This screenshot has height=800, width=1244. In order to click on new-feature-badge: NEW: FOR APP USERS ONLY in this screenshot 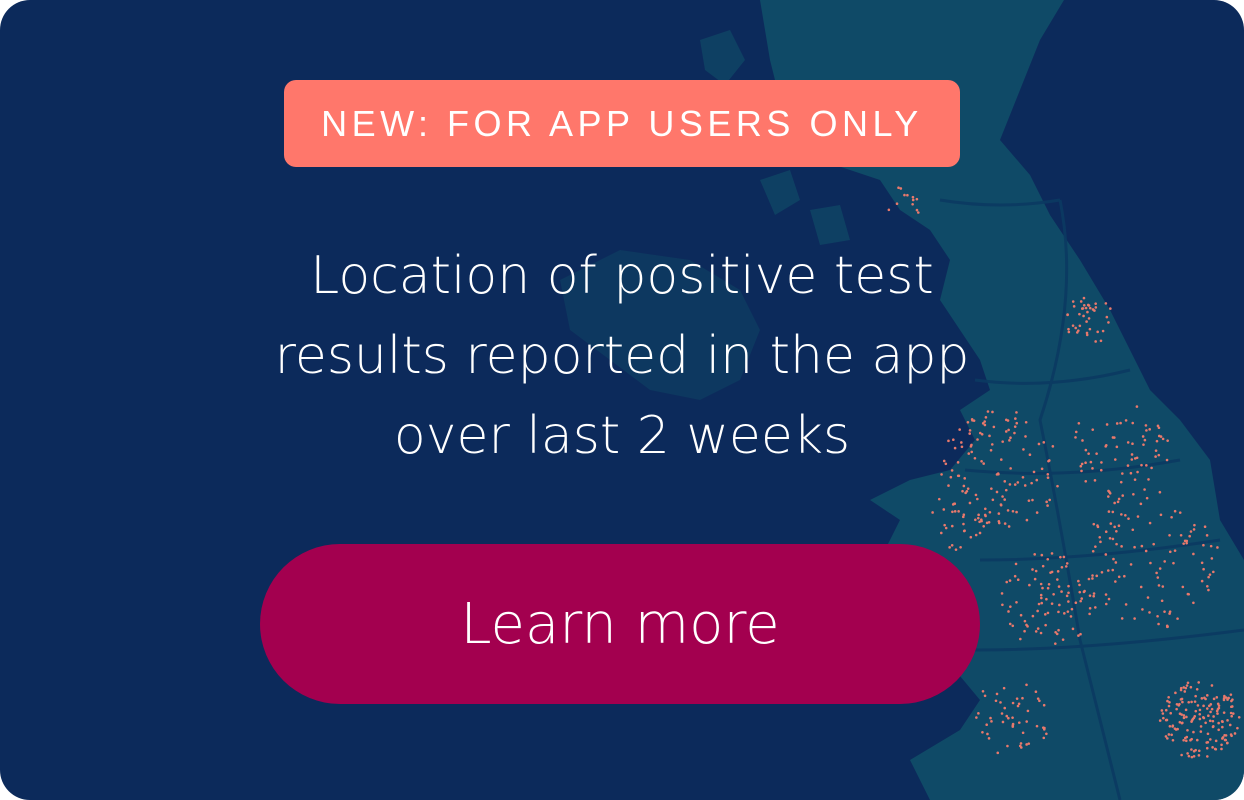, I will do `click(622, 123)`.